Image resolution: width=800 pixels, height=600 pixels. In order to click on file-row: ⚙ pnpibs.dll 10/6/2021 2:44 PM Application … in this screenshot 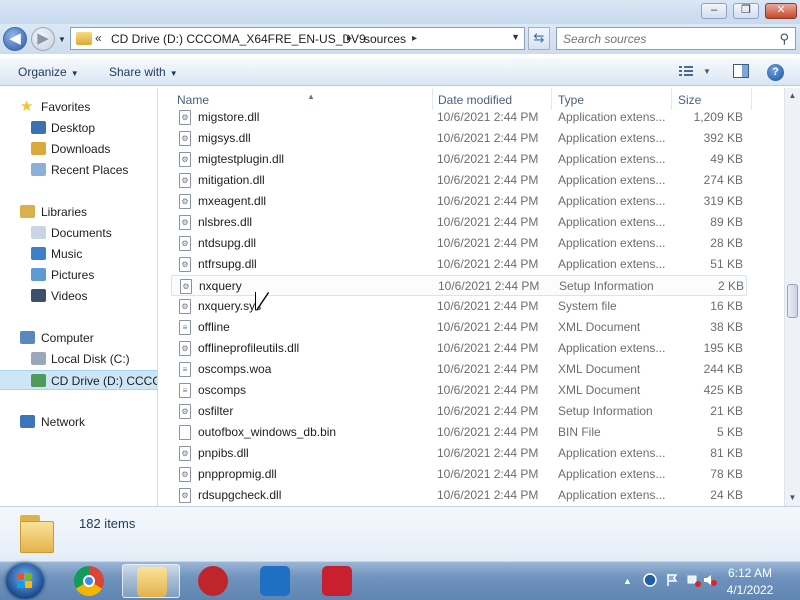, I will do `click(459, 453)`.